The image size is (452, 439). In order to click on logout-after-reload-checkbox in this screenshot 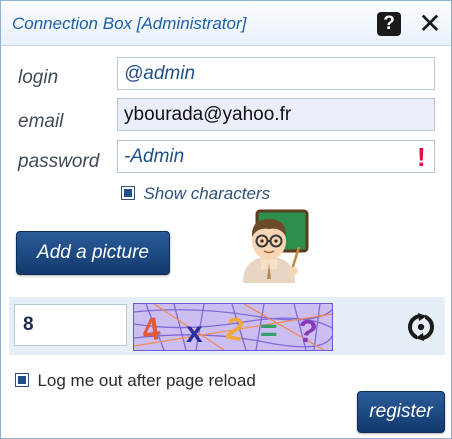, I will do `click(22, 379)`.